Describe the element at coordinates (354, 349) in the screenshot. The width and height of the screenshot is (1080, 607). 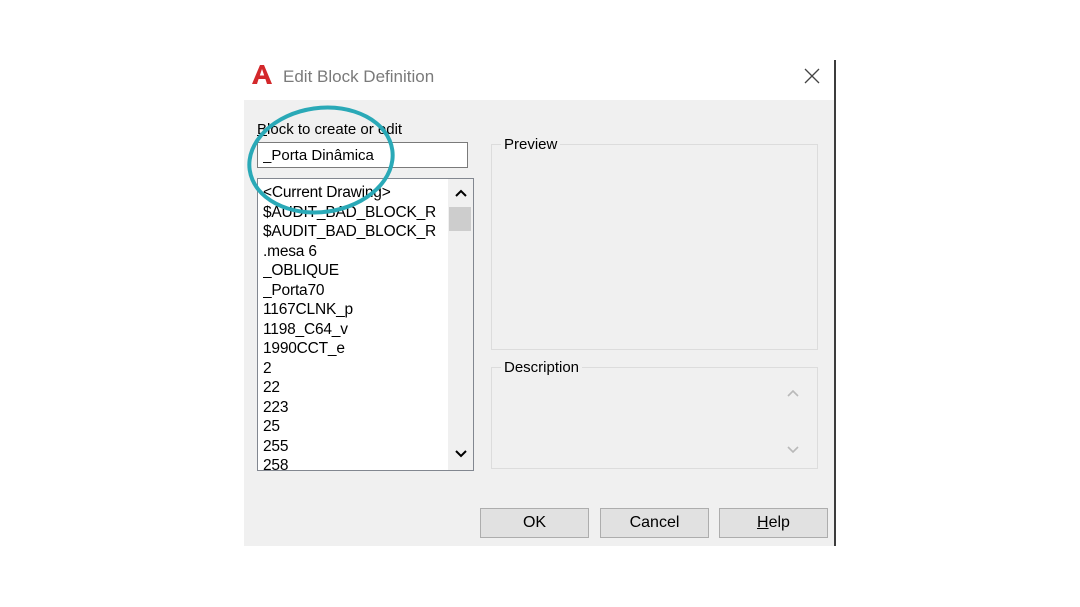
I see `list-item: 1990CCT_e` at that location.